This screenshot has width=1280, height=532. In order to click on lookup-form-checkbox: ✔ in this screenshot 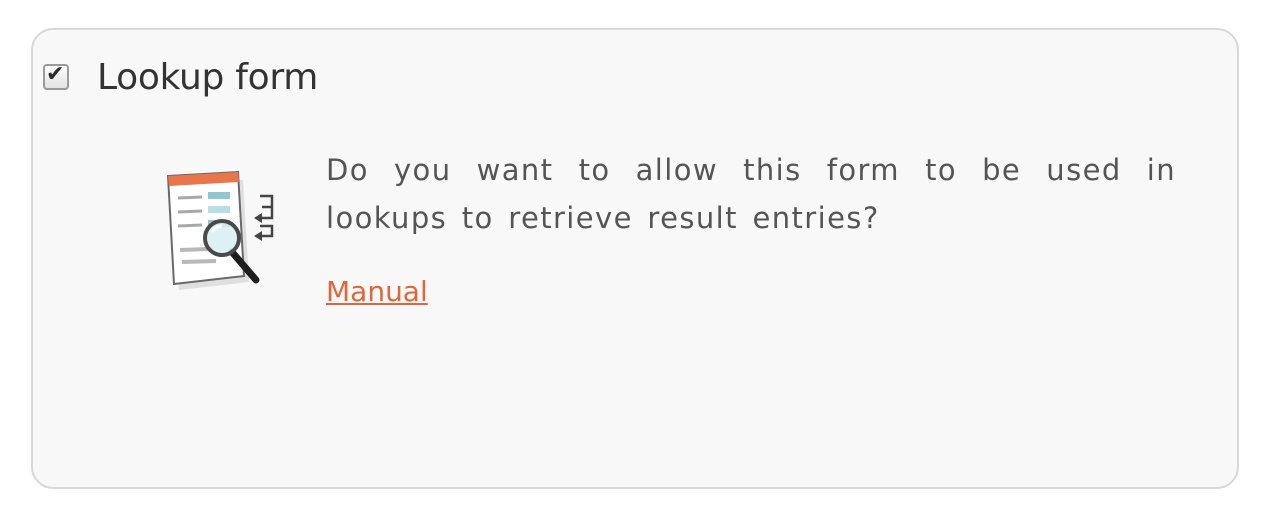, I will do `click(56, 76)`.